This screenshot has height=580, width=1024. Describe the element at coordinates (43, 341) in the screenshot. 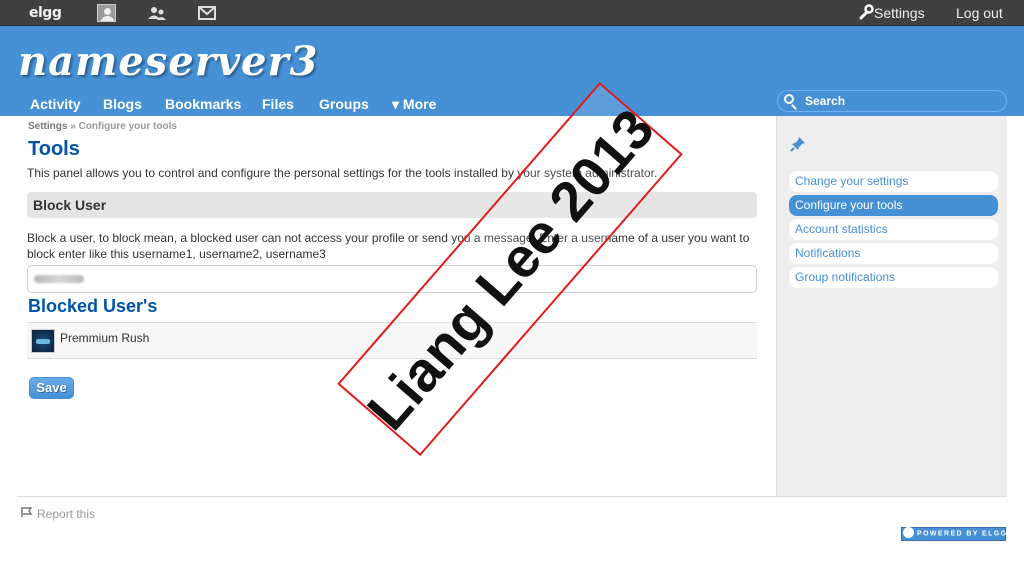

I see `blocked-user-avatar` at that location.